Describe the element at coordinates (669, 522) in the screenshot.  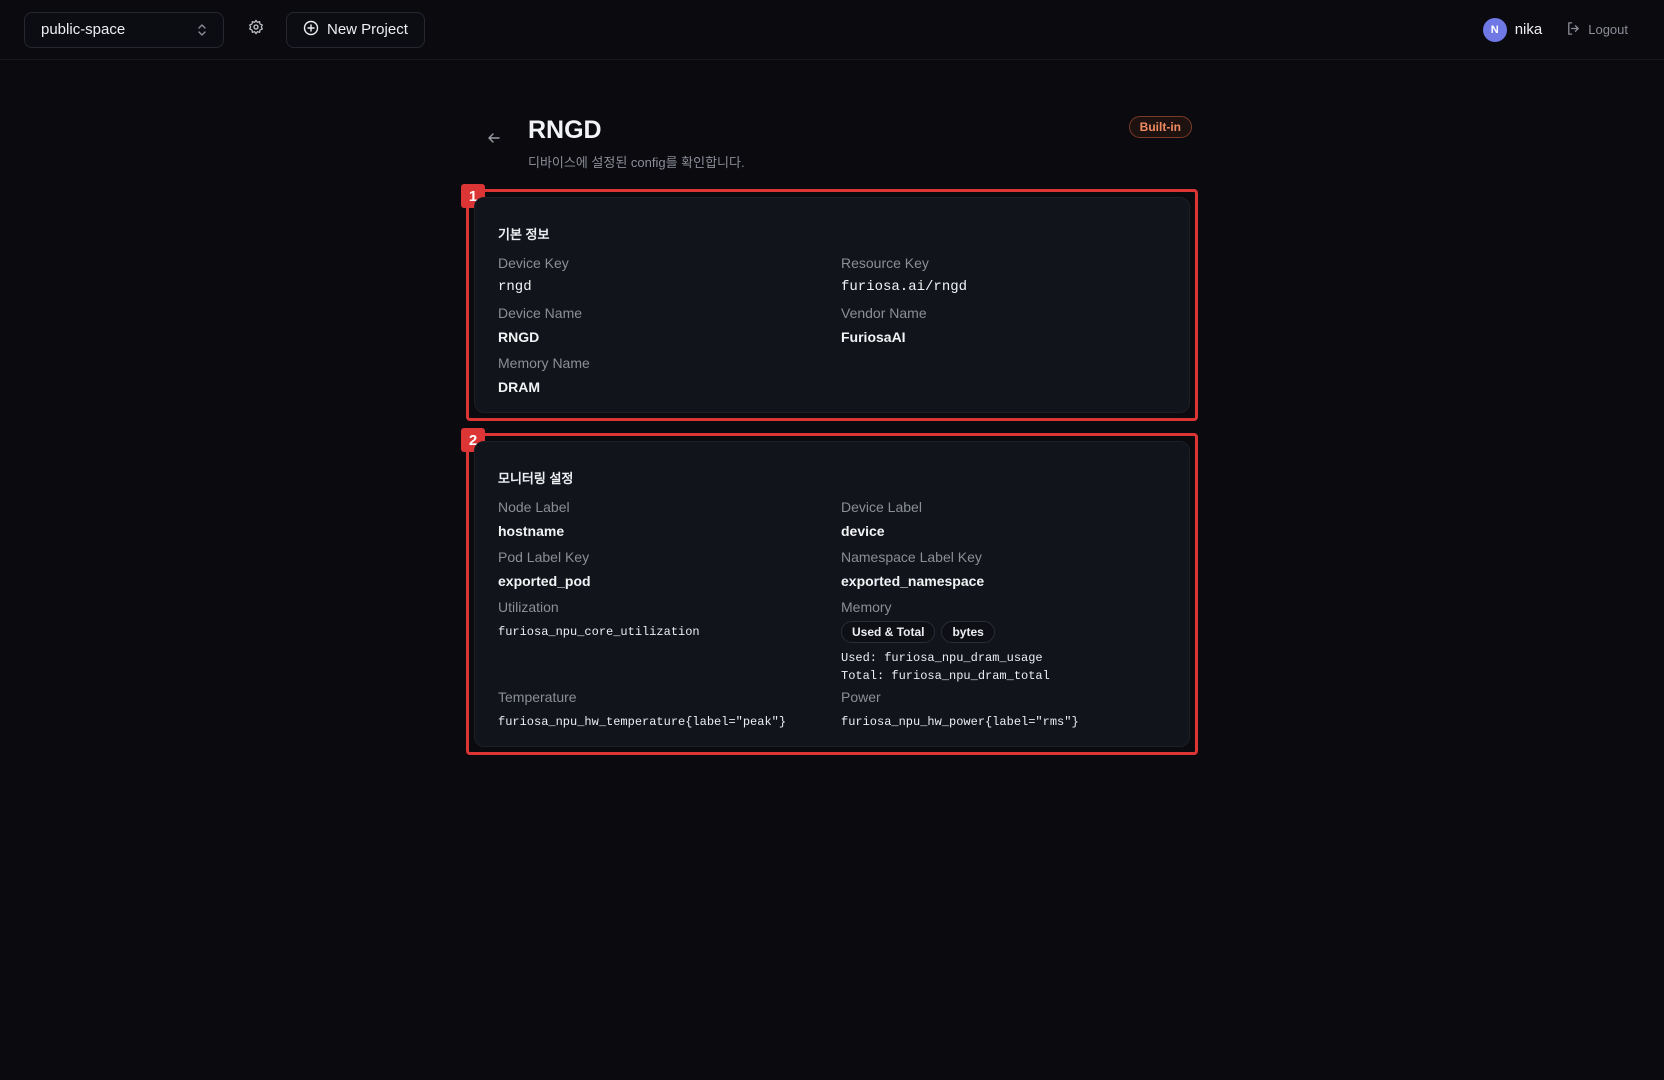
I see `node-label-field: Node Label hostname` at that location.